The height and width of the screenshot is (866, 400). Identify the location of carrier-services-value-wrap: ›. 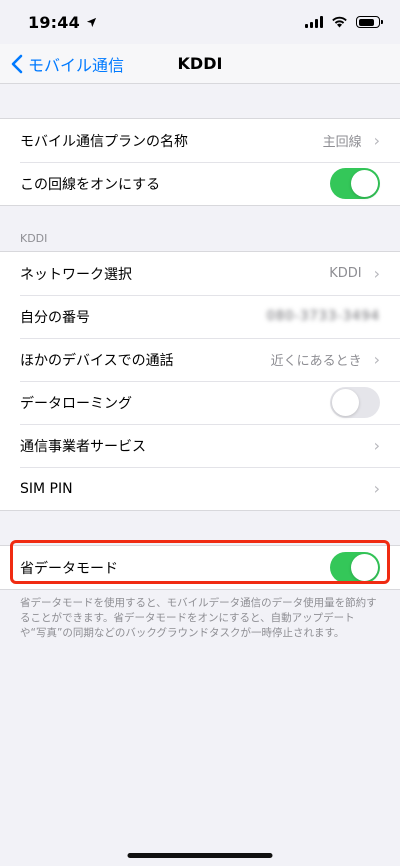
(376, 445).